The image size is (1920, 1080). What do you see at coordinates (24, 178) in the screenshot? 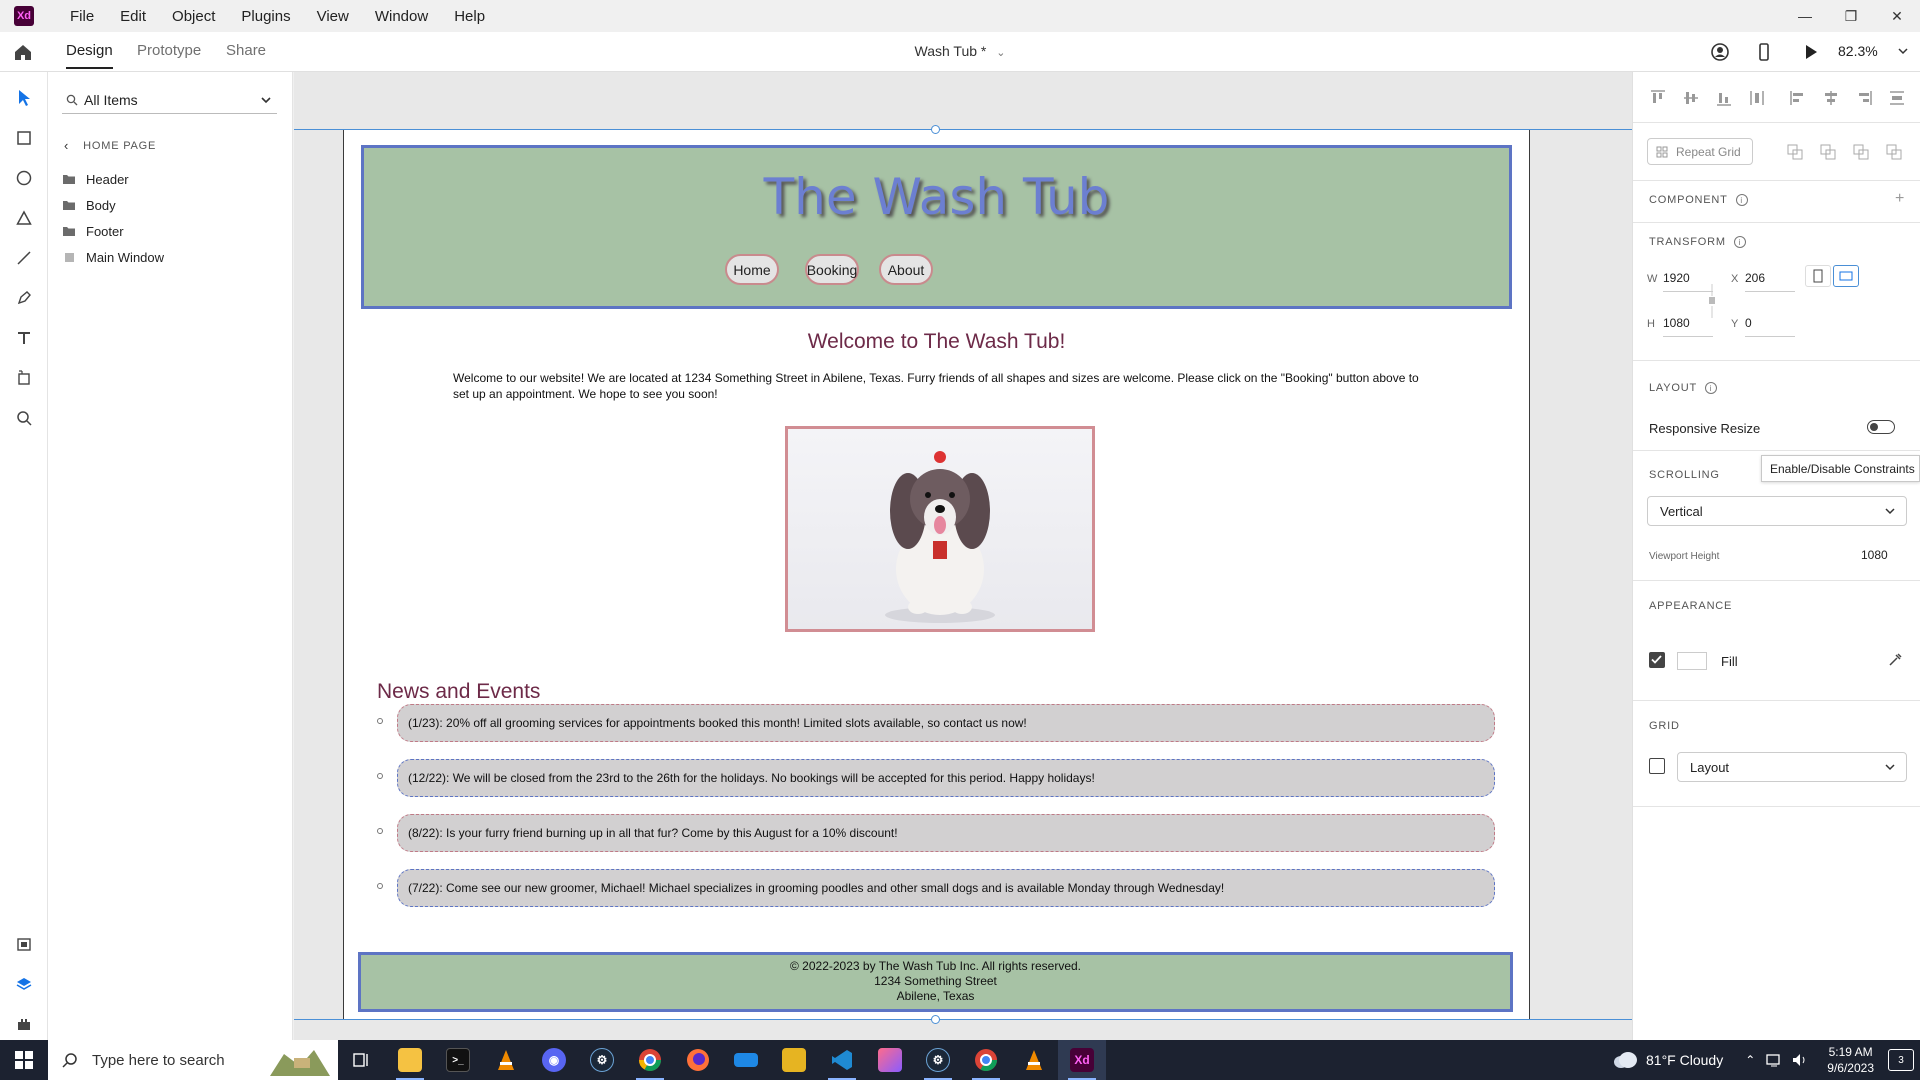
I see `ellipse-tool-icon` at bounding box center [24, 178].